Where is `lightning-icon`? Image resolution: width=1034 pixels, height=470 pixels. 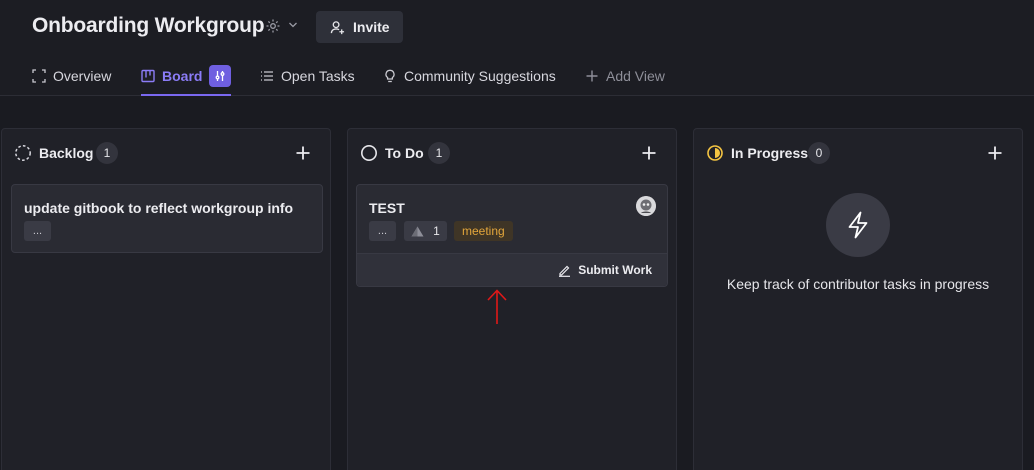 lightning-icon is located at coordinates (858, 225).